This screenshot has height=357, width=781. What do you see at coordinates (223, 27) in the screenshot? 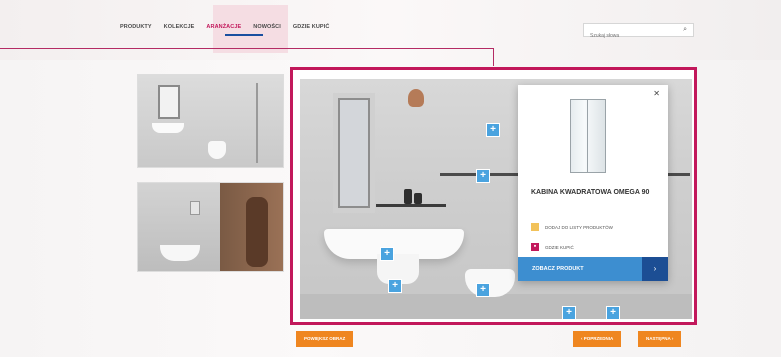
I see `nav-item-aranzacje: ARANŻACJE` at bounding box center [223, 27].